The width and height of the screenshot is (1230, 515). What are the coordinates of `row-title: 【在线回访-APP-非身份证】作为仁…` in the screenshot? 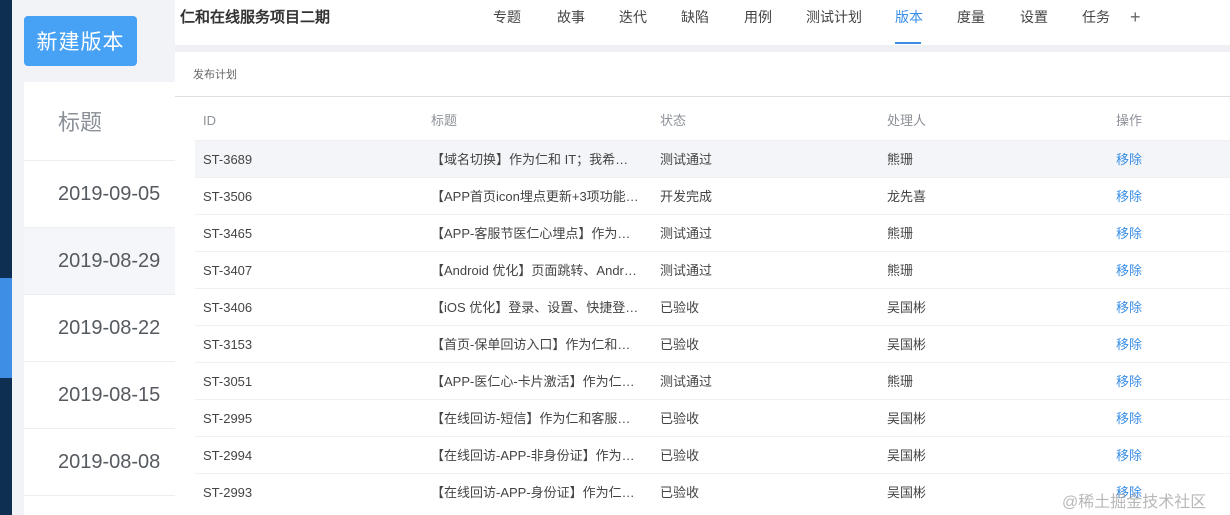 It's located at (536, 455).